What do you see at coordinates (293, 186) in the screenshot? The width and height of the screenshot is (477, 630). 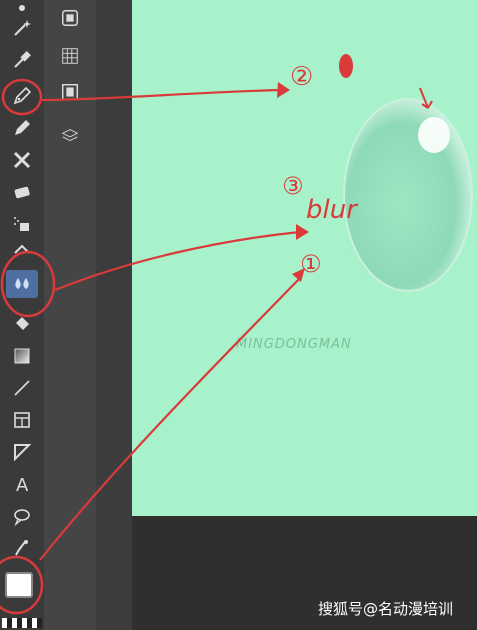 I see `annotation-number-3: ③` at bounding box center [293, 186].